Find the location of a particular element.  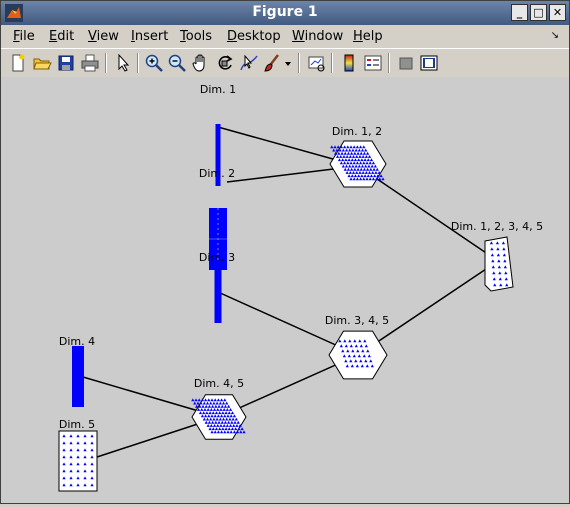

window-title: Figure 1 is located at coordinates (285, 12).